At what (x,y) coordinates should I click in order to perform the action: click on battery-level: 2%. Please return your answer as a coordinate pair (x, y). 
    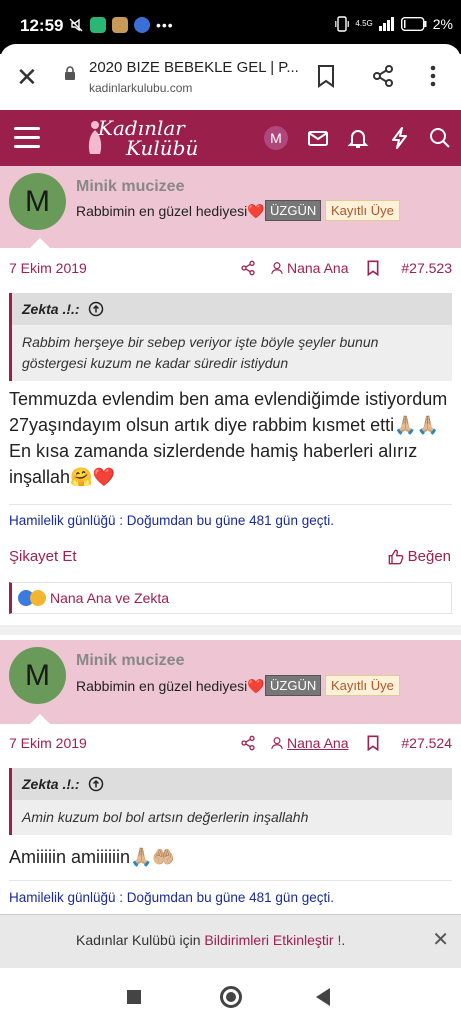
    Looking at the image, I should click on (442, 24).